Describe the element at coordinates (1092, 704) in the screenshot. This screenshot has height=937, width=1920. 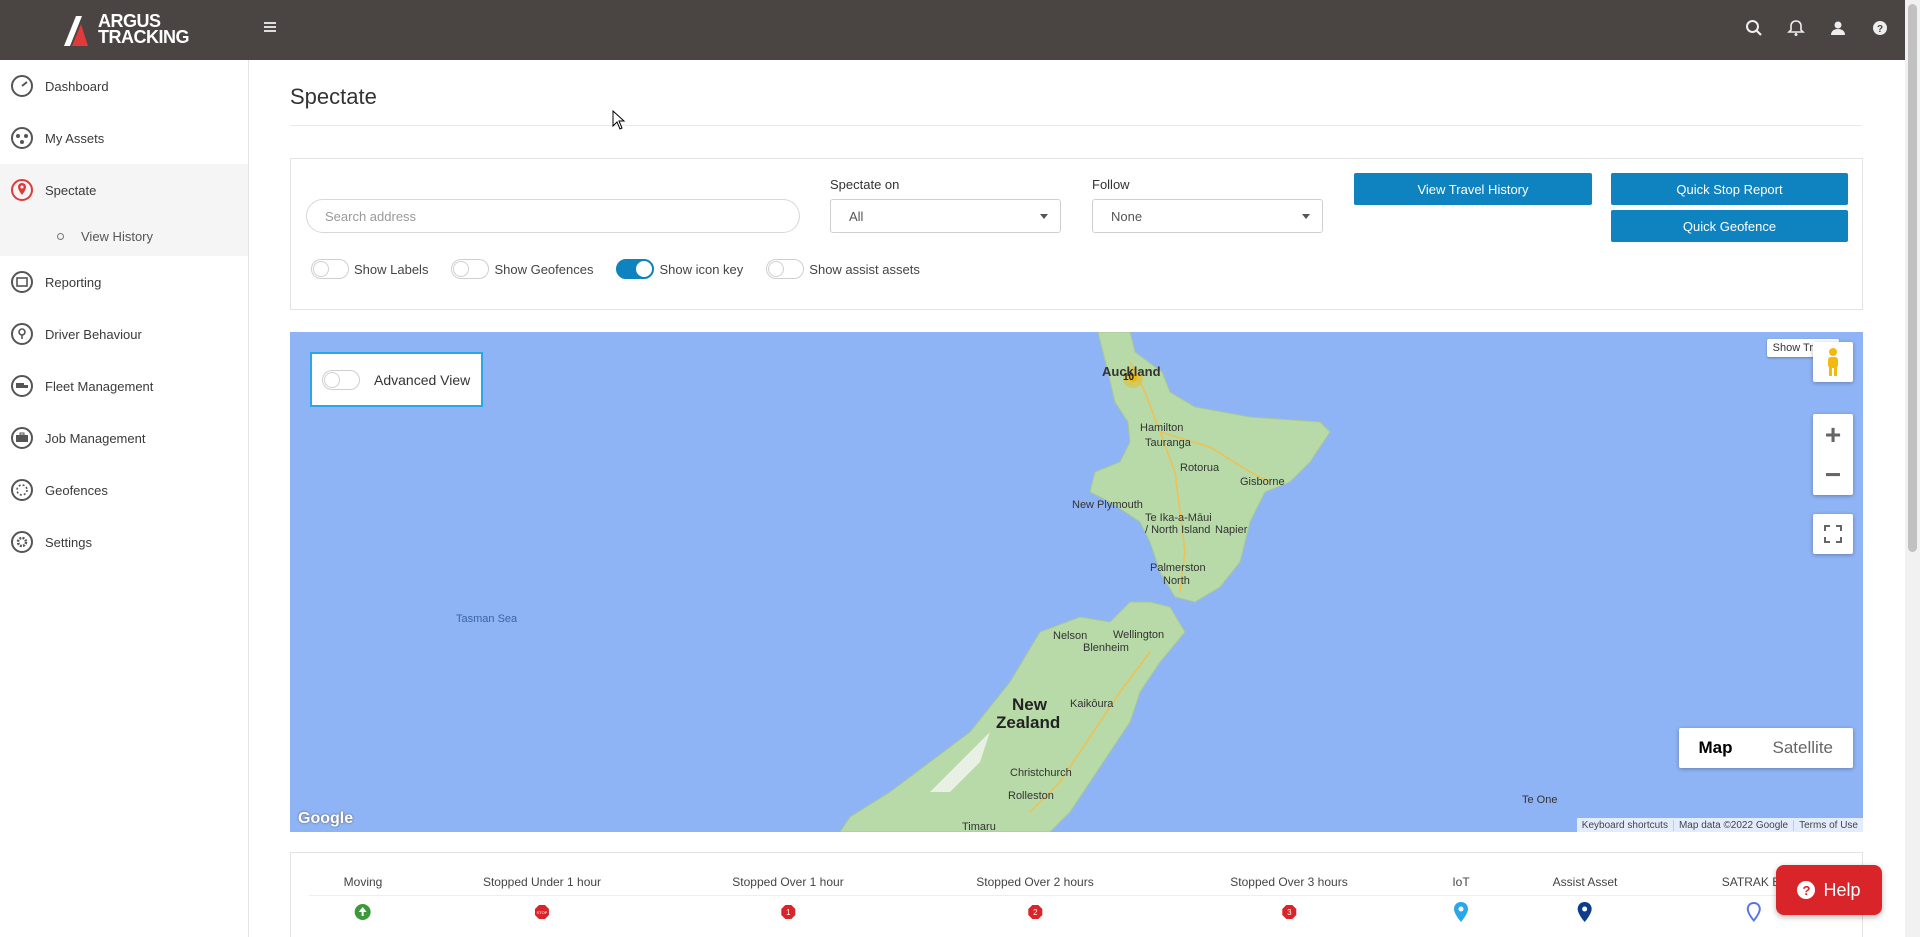
I see `map-label-kaikoura: Kaikōura` at that location.